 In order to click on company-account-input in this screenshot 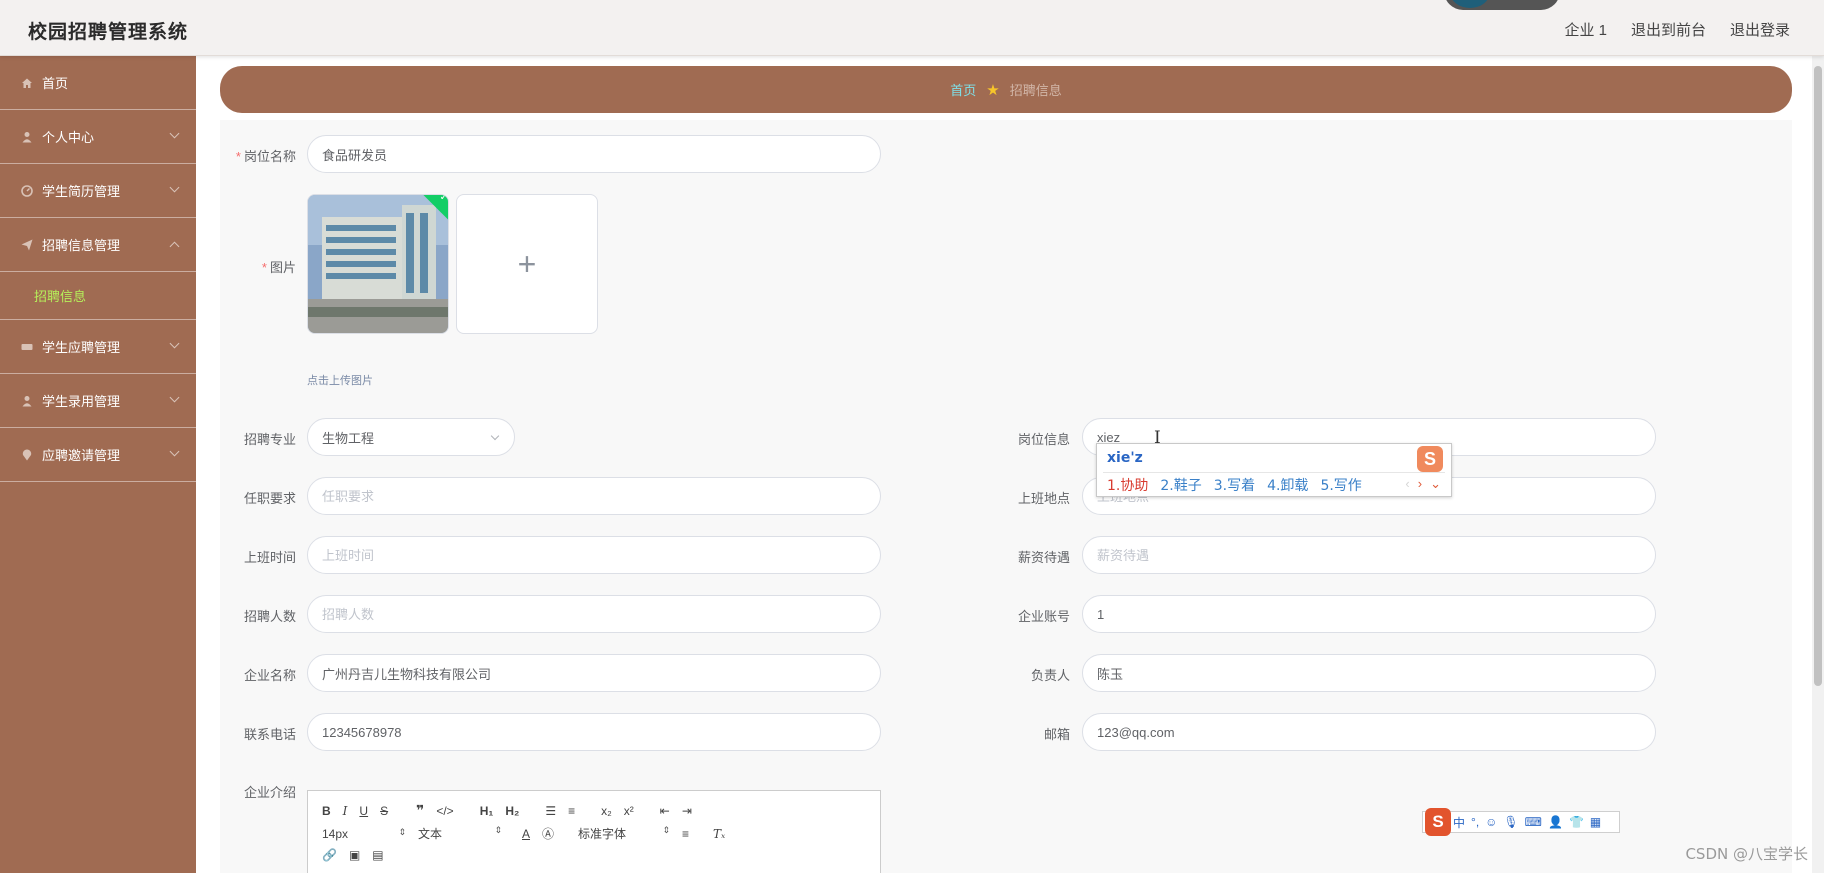, I will do `click(1369, 614)`.